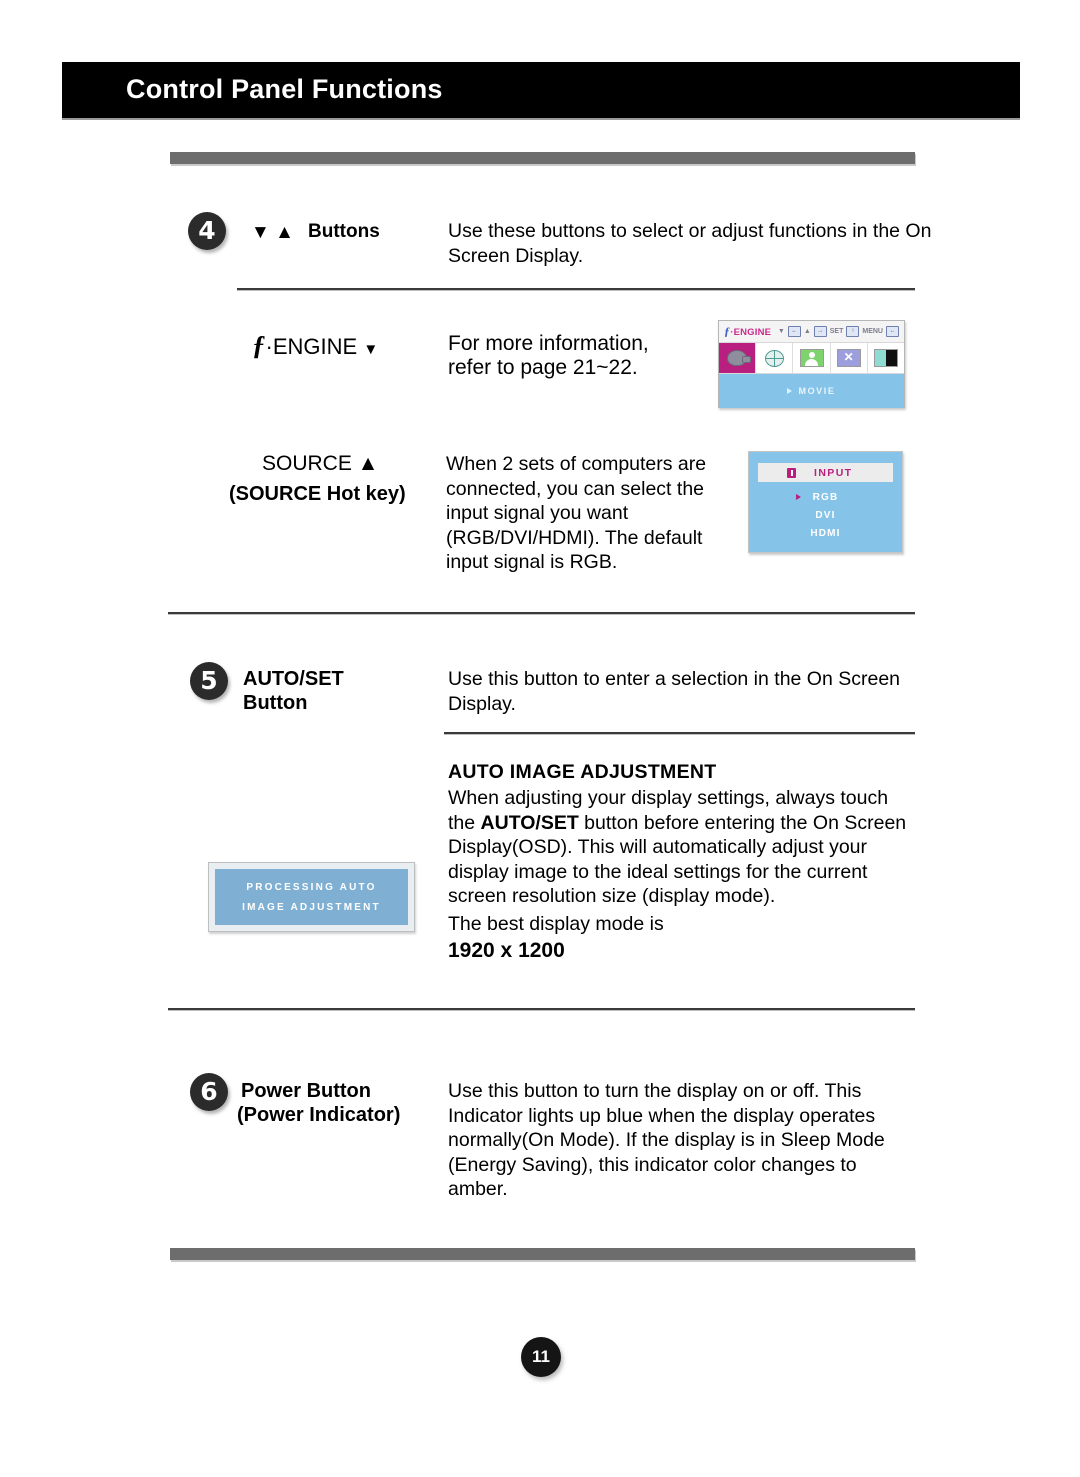 The width and height of the screenshot is (1080, 1477). I want to click on input-source-icon, so click(791, 472).